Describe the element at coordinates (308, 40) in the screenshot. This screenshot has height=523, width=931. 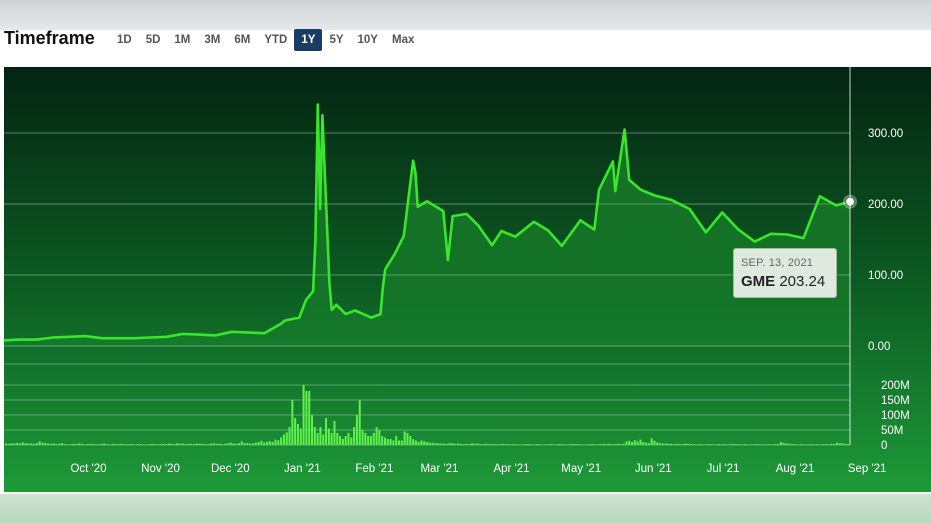
I see `tab-1y: 1Y` at that location.